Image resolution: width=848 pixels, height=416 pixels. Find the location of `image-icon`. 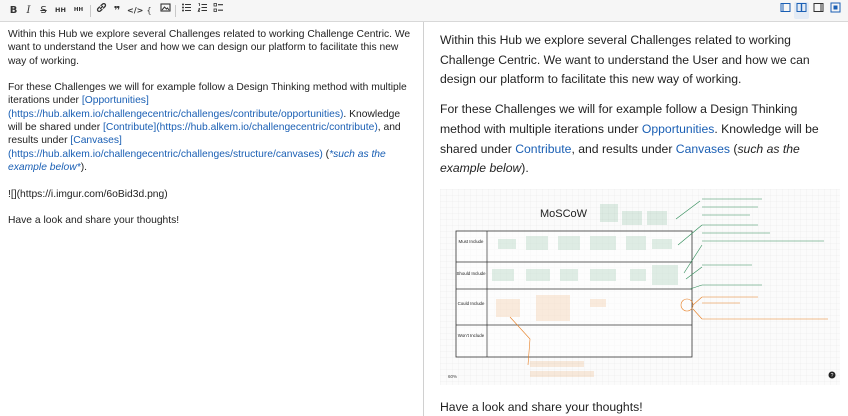

image-icon is located at coordinates (165, 10).